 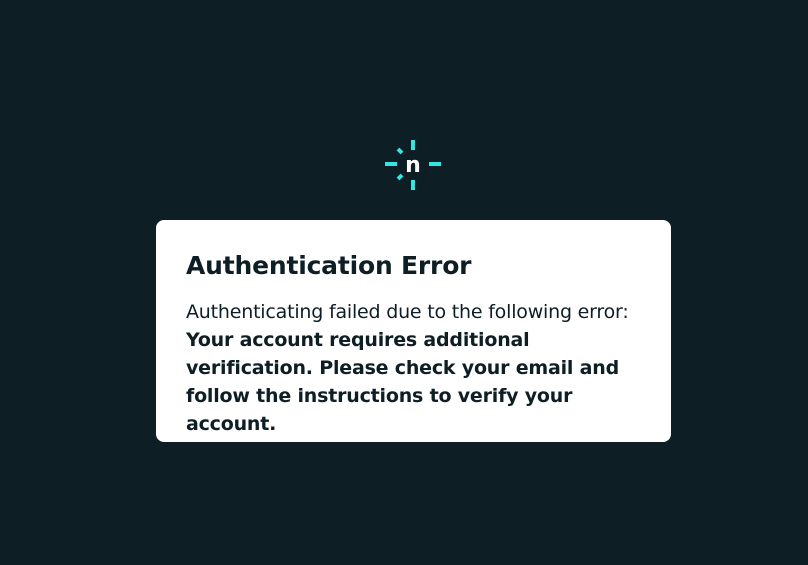 I want to click on logo-letter: n, so click(x=413, y=165).